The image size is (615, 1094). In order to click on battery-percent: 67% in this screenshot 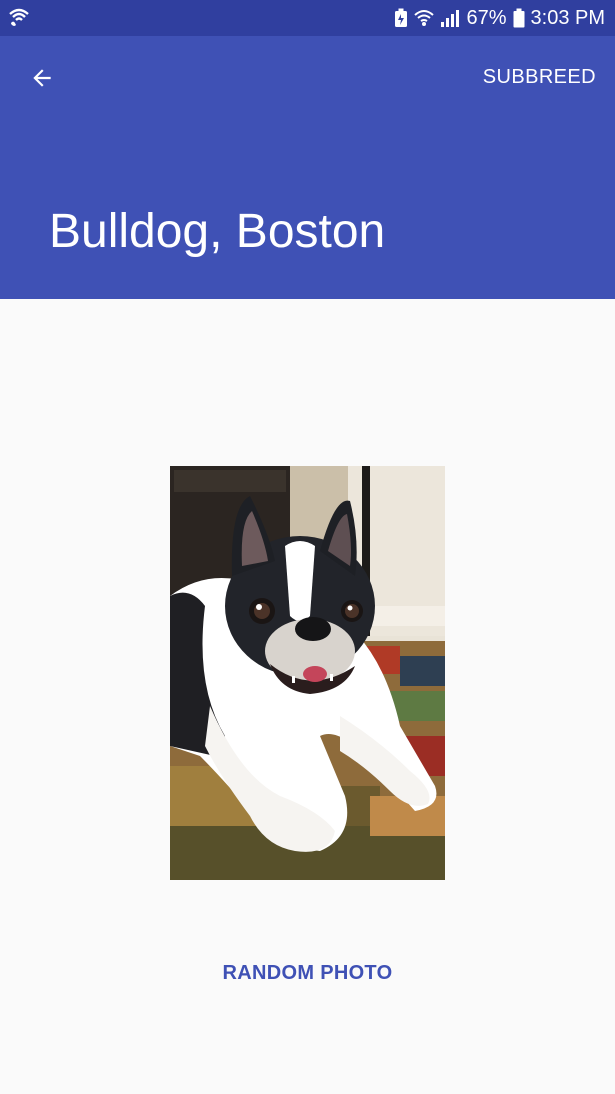, I will do `click(486, 17)`.